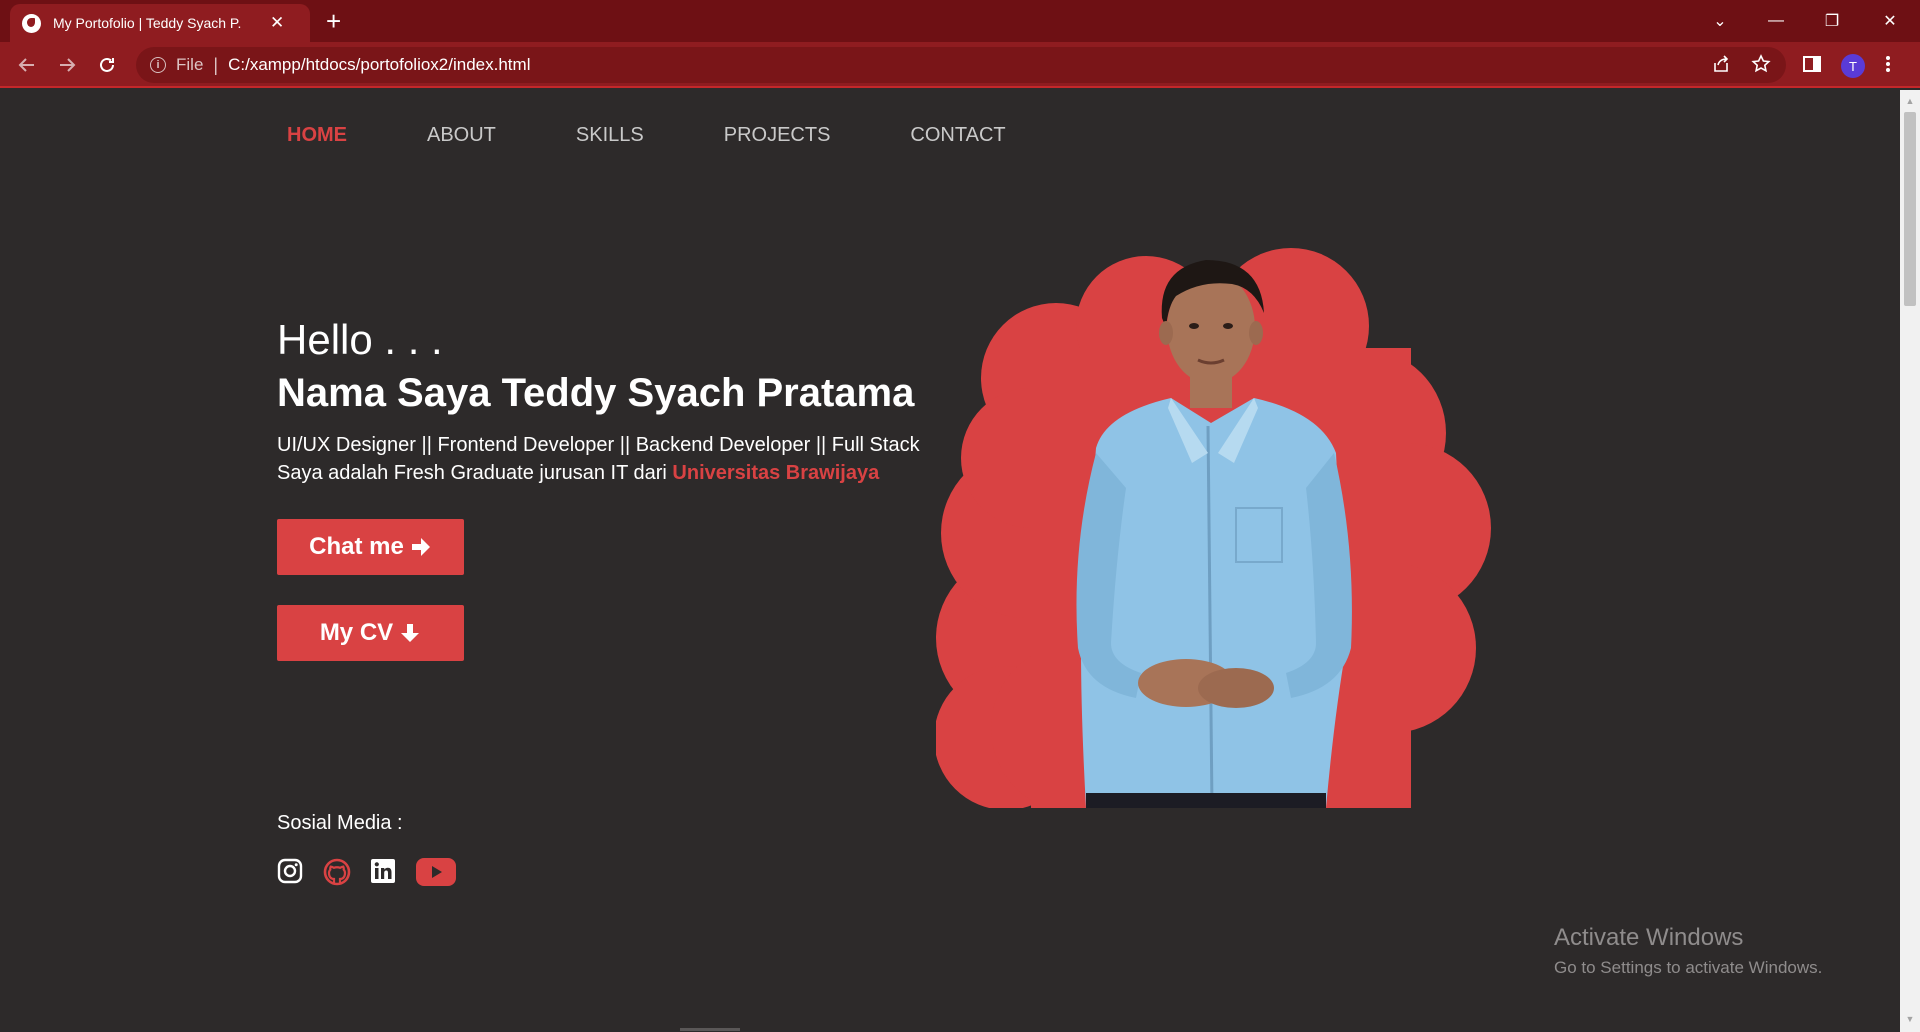 This screenshot has width=1920, height=1032. I want to click on menu-dots-icon, so click(1888, 67).